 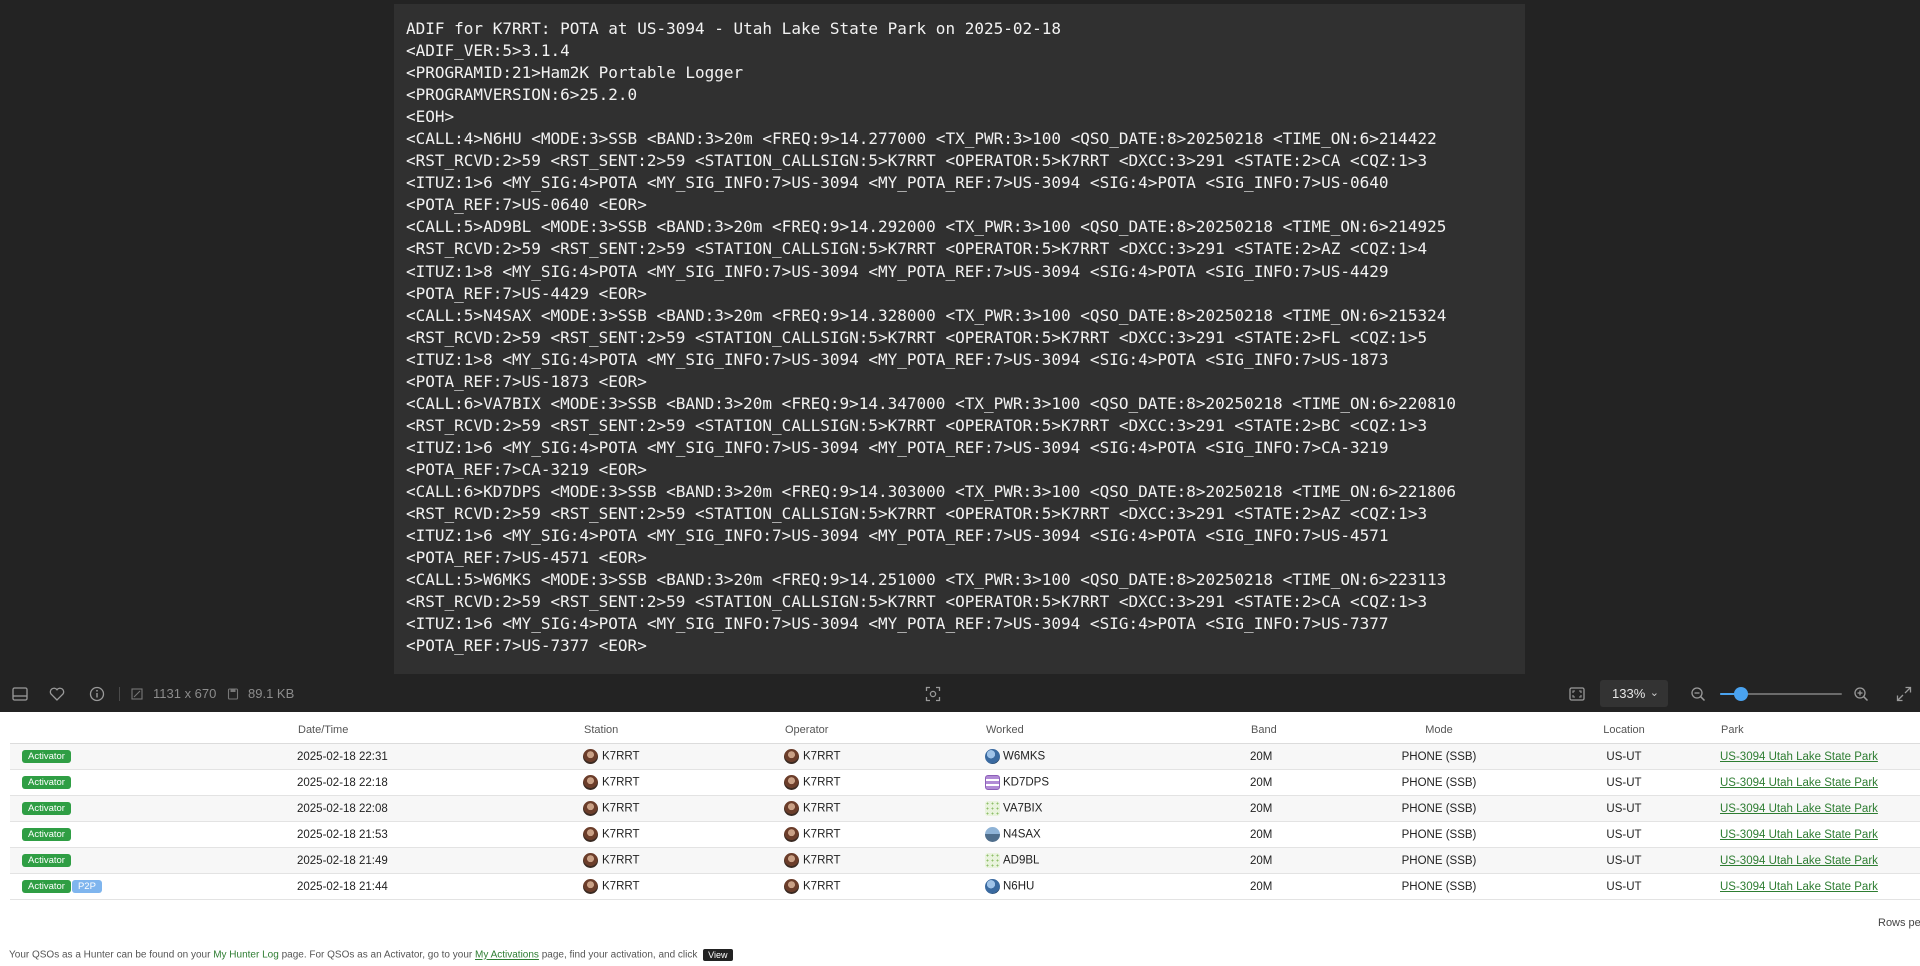 I want to click on col-header-mode: Mode, so click(x=1439, y=730).